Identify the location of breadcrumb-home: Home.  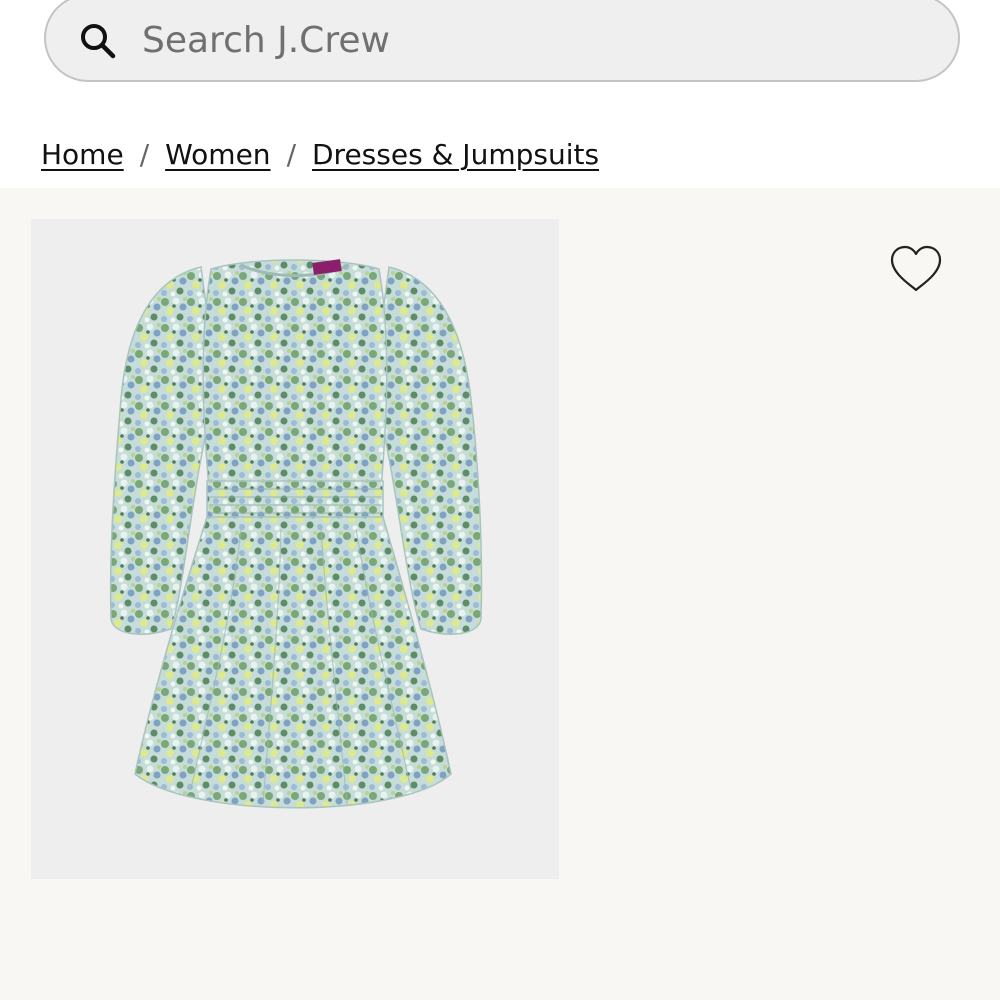
(82, 154).